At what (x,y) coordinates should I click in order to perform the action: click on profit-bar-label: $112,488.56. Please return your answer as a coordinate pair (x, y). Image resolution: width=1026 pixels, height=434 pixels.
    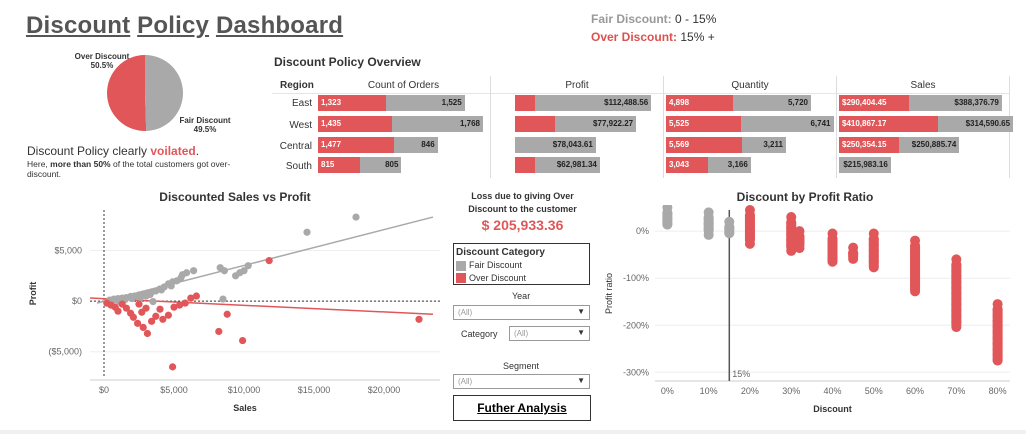
    Looking at the image, I should click on (626, 102).